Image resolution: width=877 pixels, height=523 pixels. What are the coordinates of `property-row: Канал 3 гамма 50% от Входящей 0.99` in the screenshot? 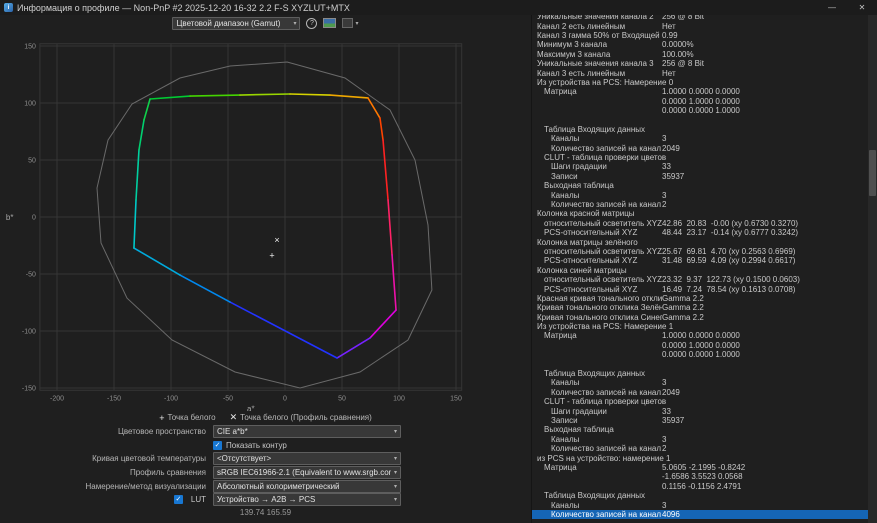 It's located at (700, 35).